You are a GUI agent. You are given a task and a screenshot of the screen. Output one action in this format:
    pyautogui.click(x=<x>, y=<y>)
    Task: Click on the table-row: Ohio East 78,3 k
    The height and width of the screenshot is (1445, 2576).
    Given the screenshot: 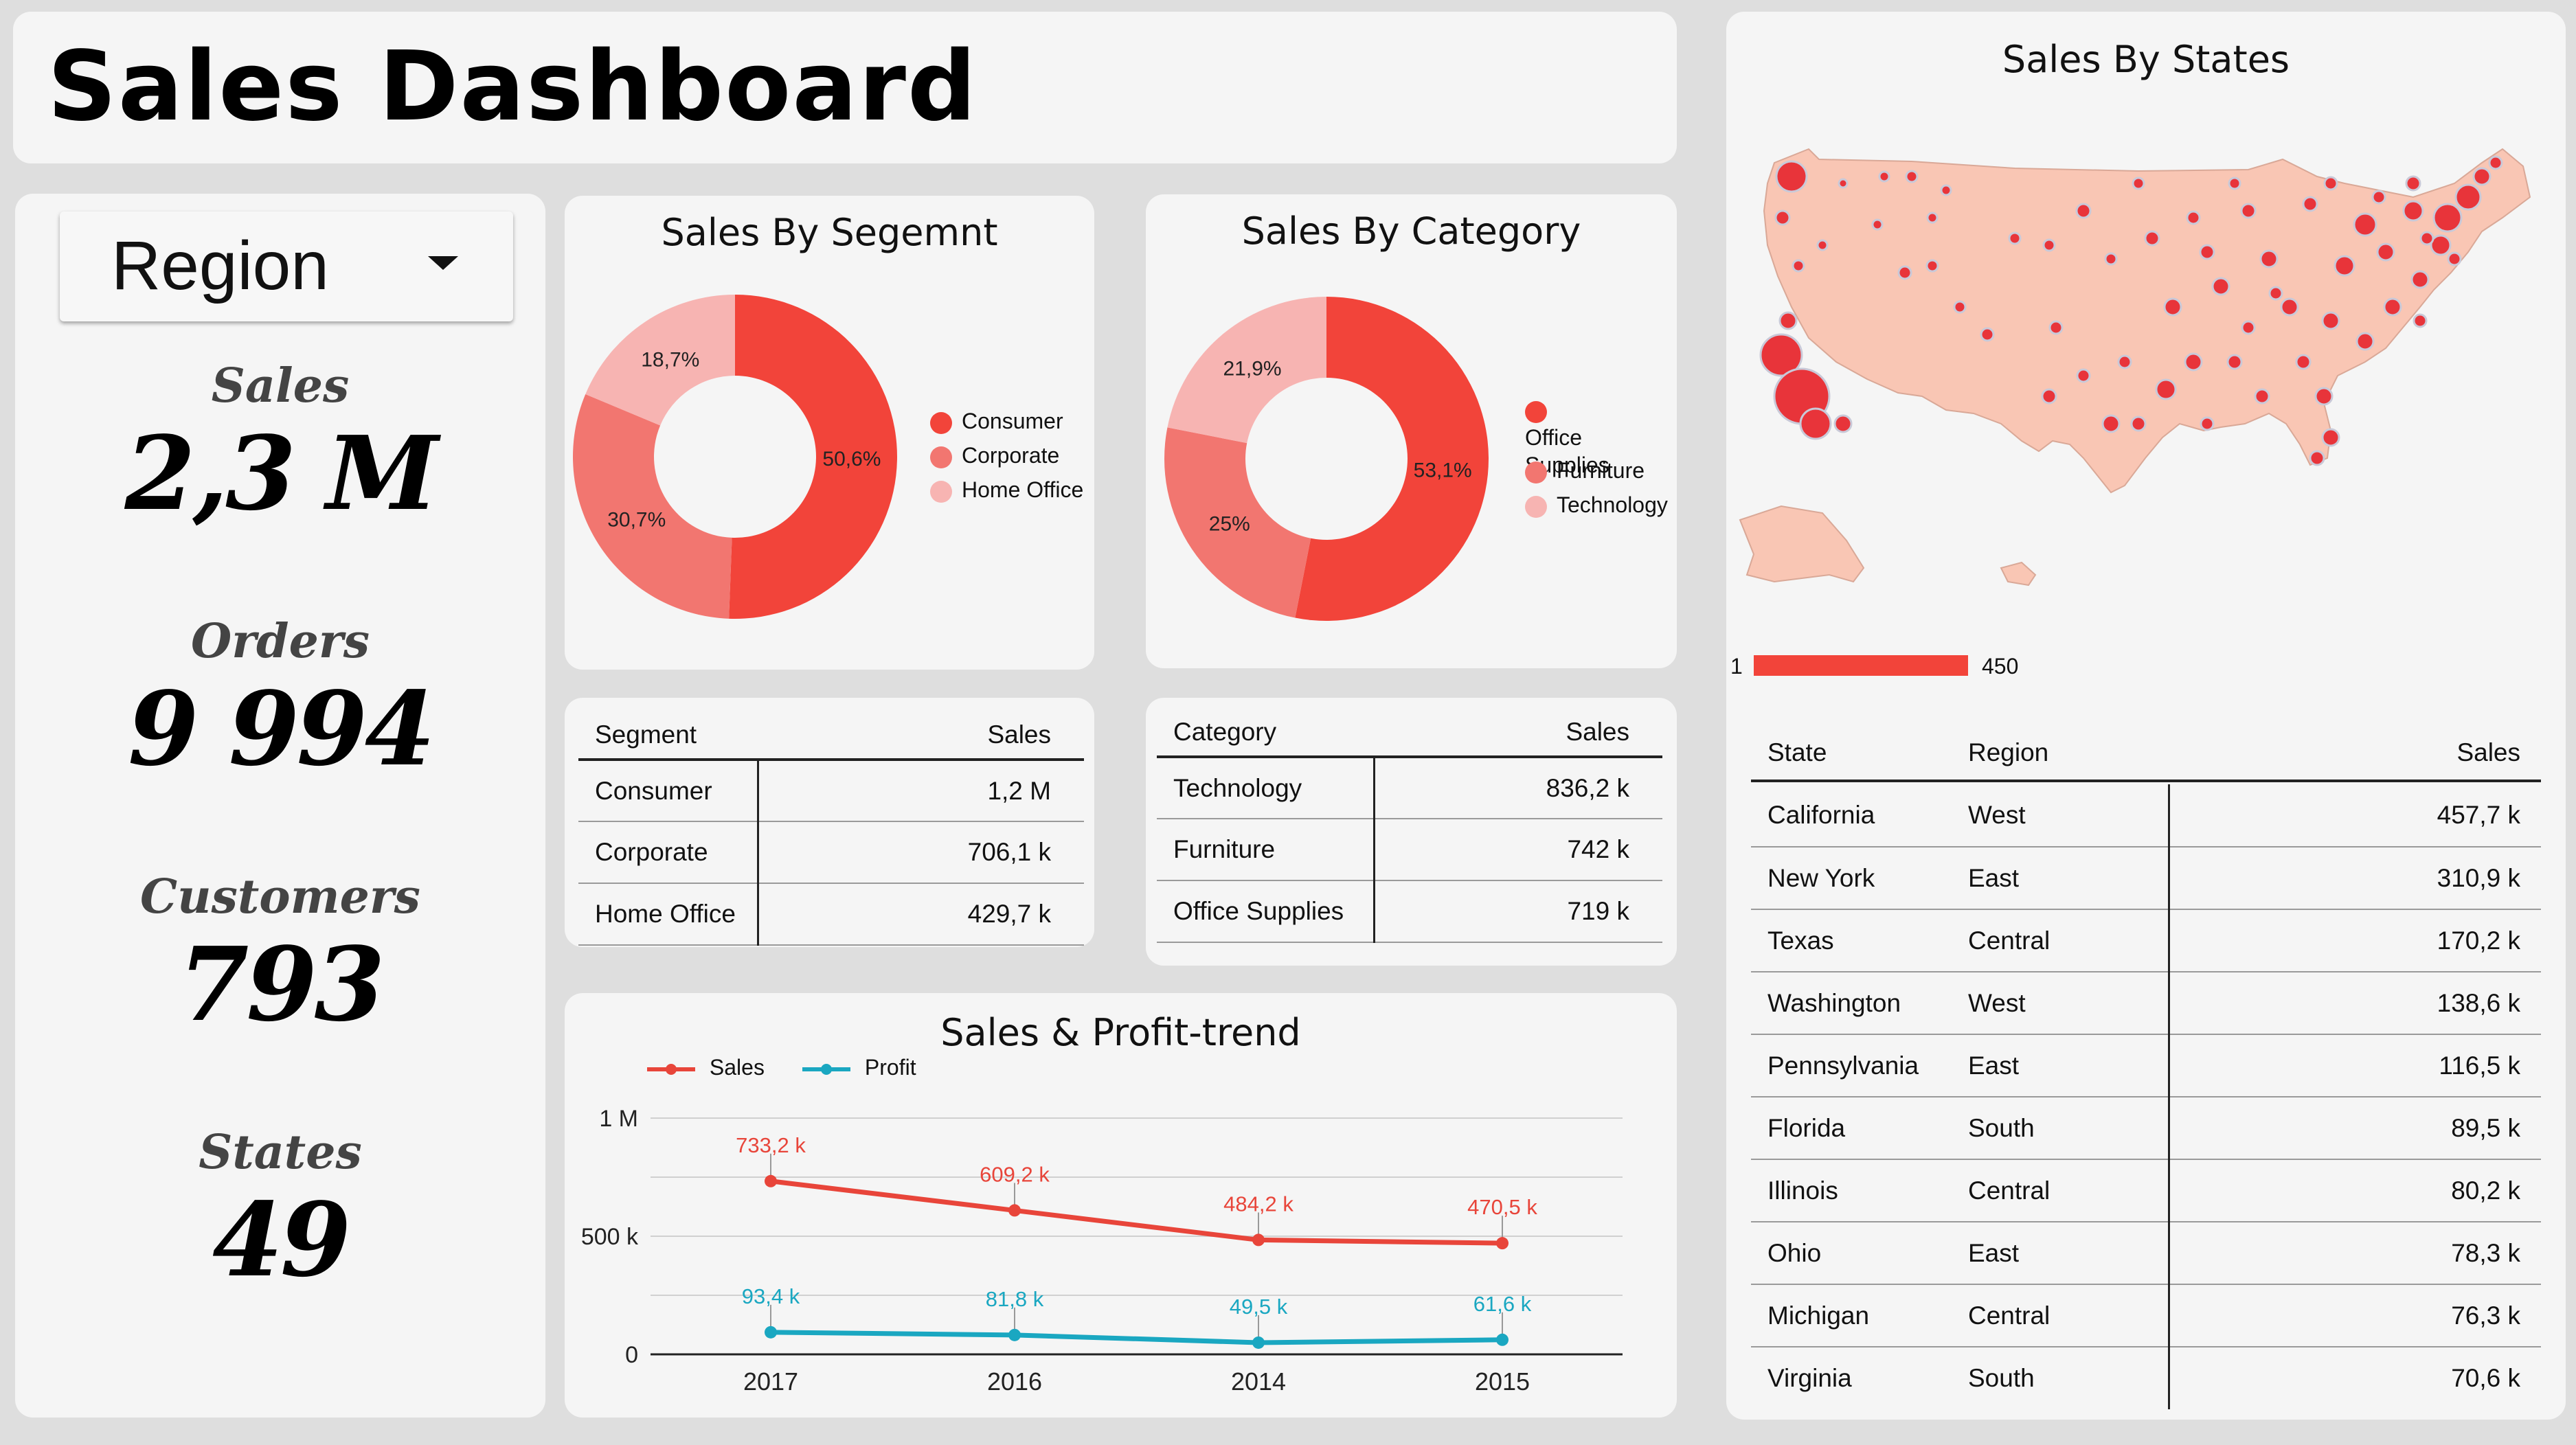 What is the action you would take?
    pyautogui.click(x=2146, y=1254)
    